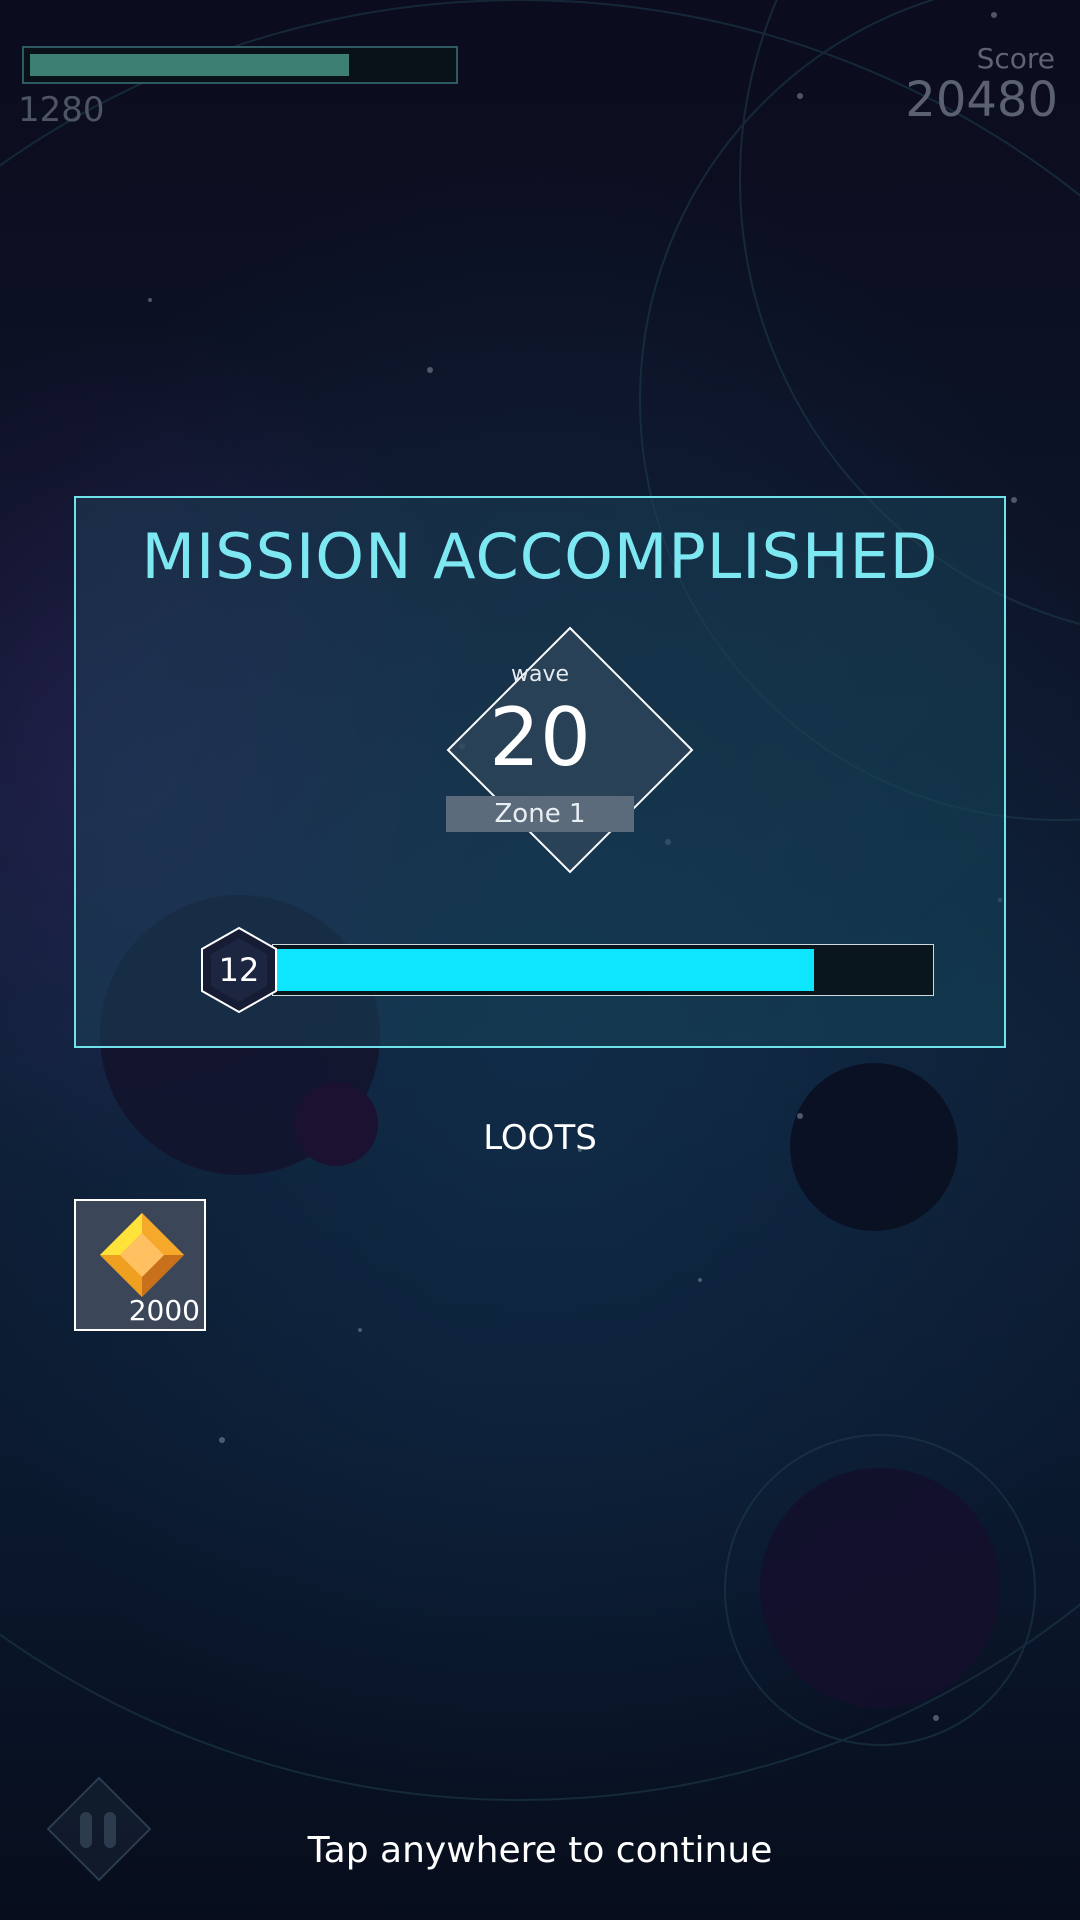  I want to click on health-bar-fill, so click(189, 65).